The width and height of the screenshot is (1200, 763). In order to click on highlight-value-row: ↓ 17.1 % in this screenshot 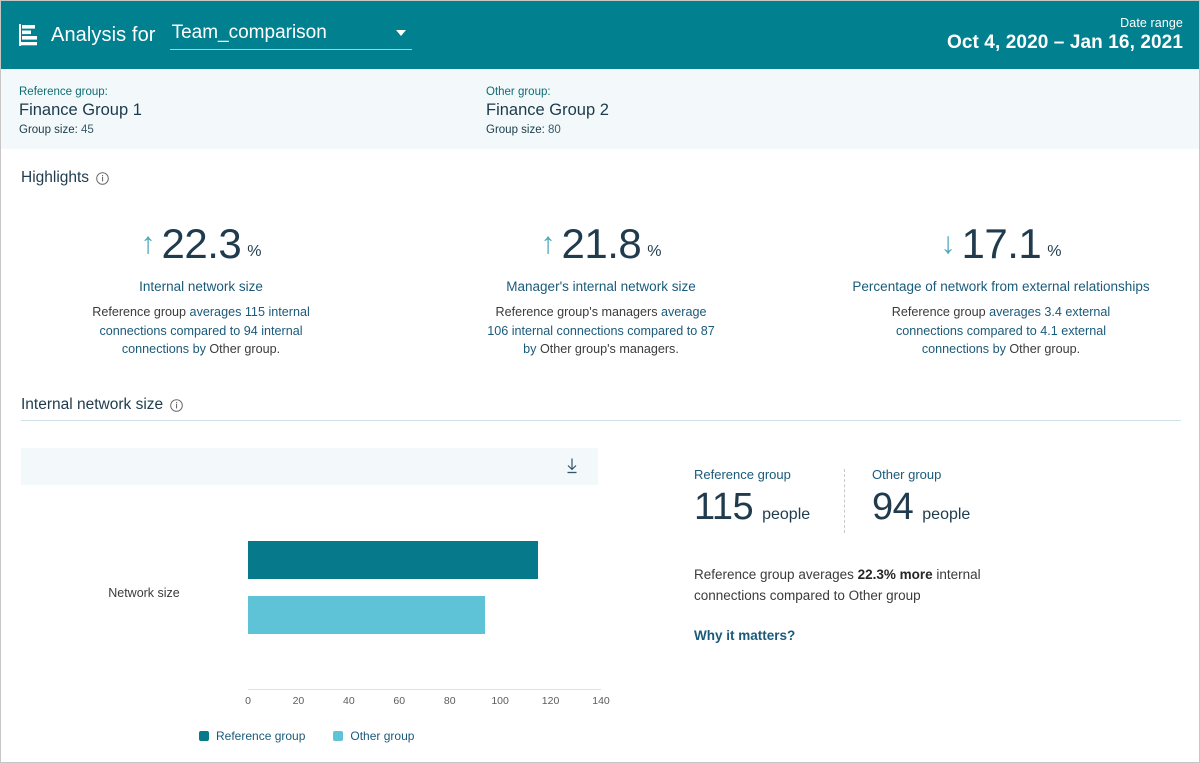, I will do `click(1001, 244)`.